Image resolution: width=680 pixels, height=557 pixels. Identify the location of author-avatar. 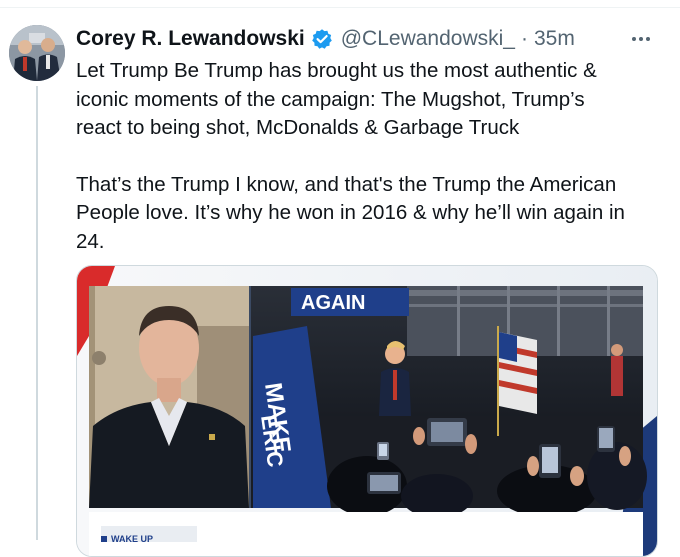
(37, 53).